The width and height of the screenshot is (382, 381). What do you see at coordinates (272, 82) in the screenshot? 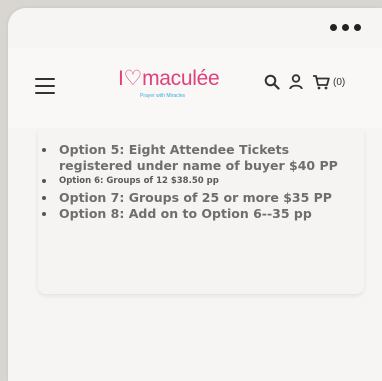
I see `search-icon` at bounding box center [272, 82].